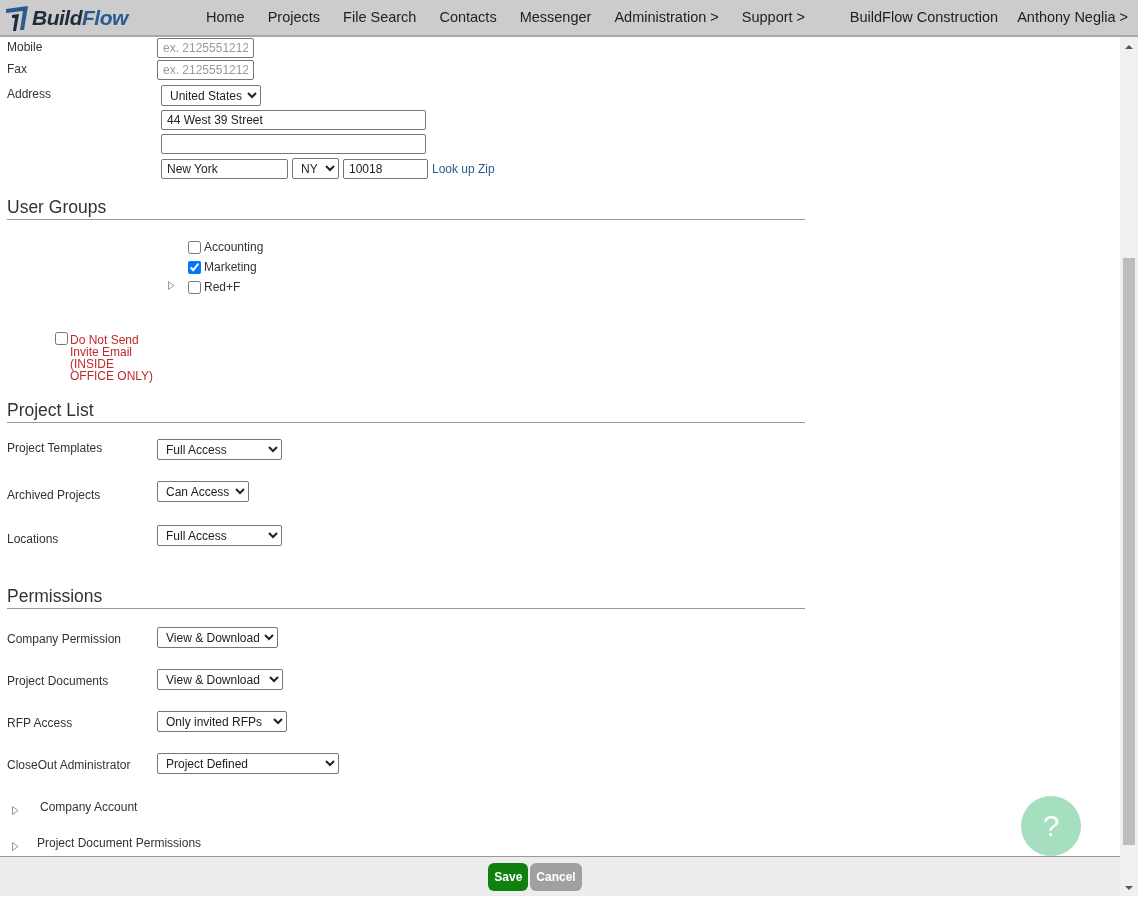  Describe the element at coordinates (406, 208) in the screenshot. I see `section-heading: User Groups` at that location.